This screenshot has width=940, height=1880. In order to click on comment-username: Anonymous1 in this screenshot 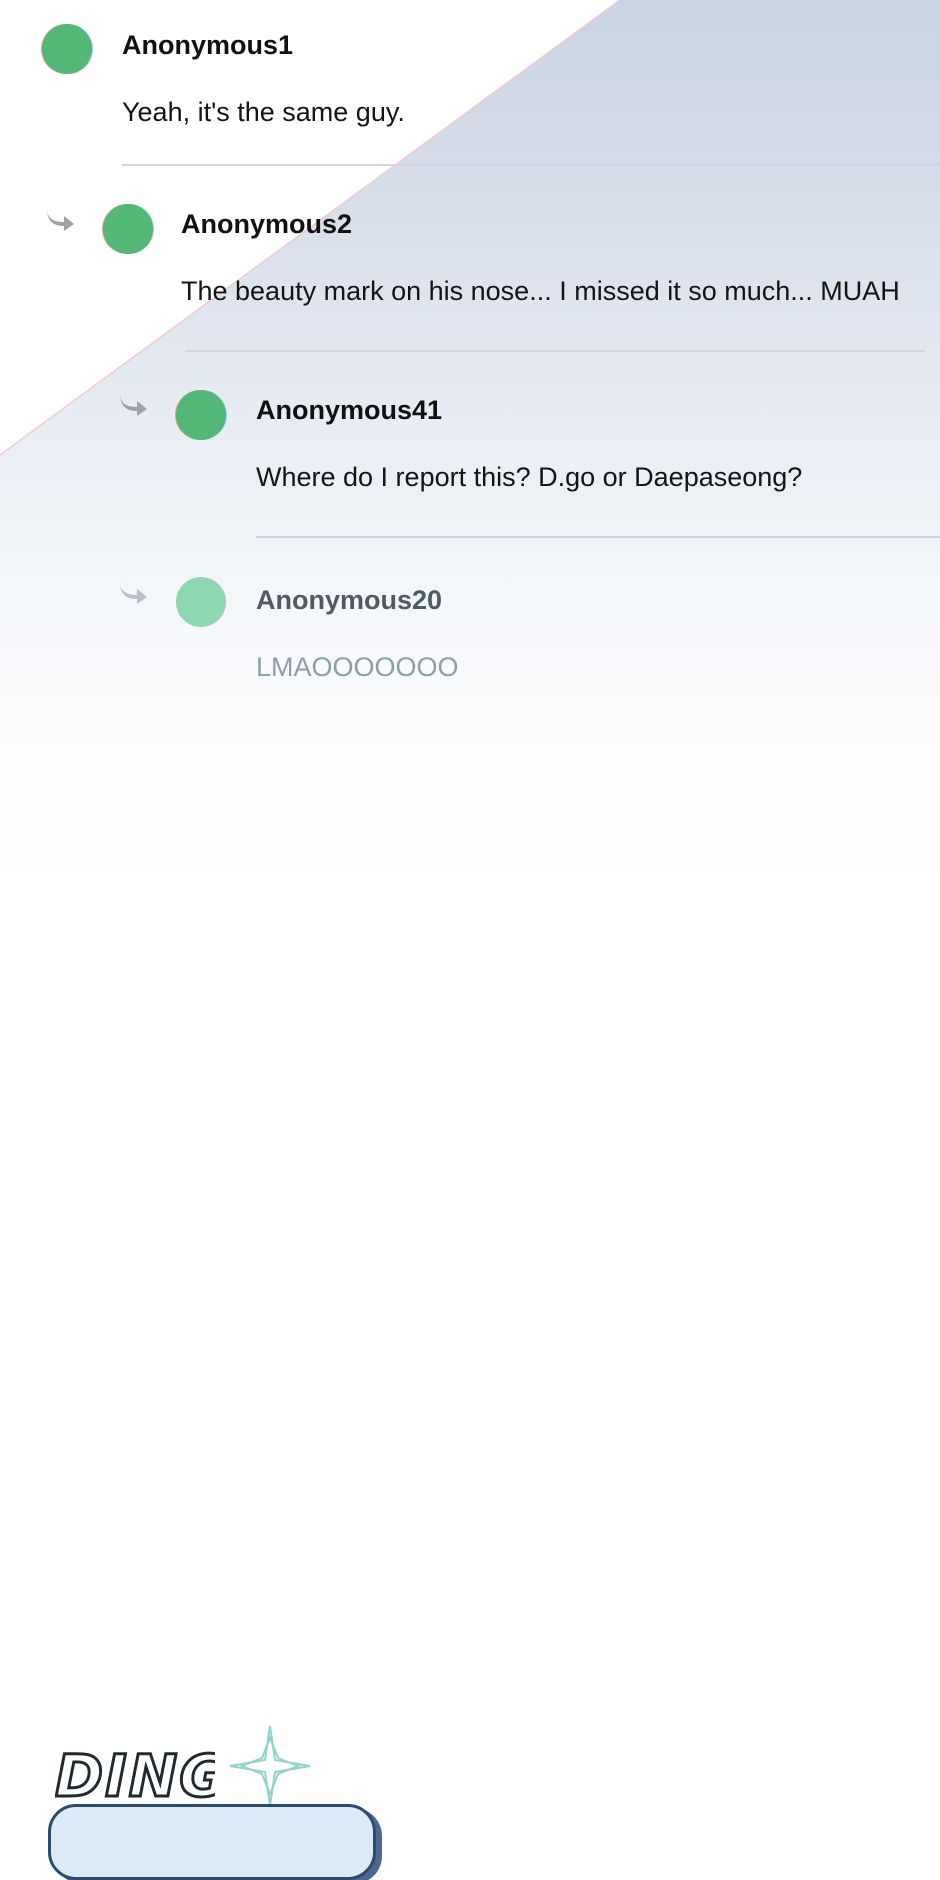, I will do `click(207, 45)`.